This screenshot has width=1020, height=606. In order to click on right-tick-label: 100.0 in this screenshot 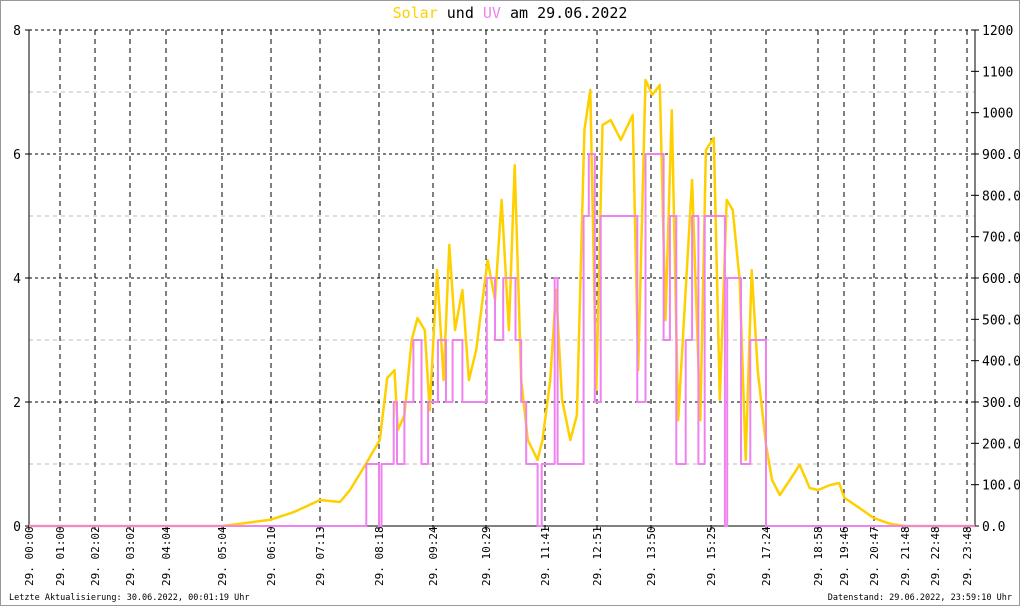, I will do `click(1001, 486)`.